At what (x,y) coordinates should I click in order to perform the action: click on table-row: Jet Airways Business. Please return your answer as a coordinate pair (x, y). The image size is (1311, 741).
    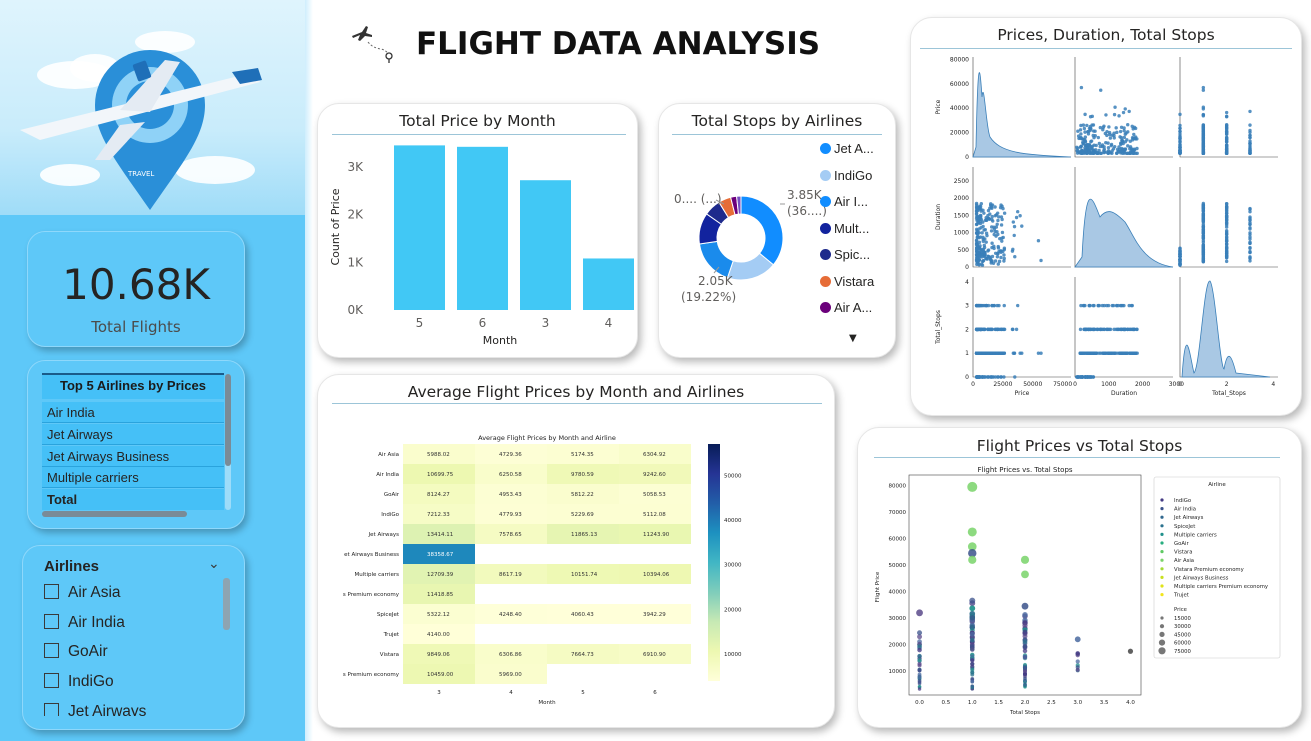
    Looking at the image, I should click on (133, 456).